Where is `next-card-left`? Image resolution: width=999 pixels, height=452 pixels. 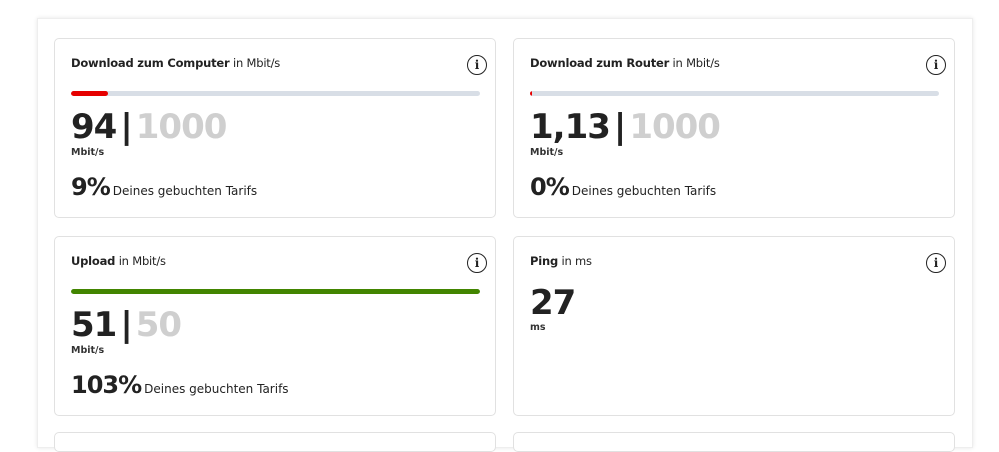 next-card-left is located at coordinates (275, 442).